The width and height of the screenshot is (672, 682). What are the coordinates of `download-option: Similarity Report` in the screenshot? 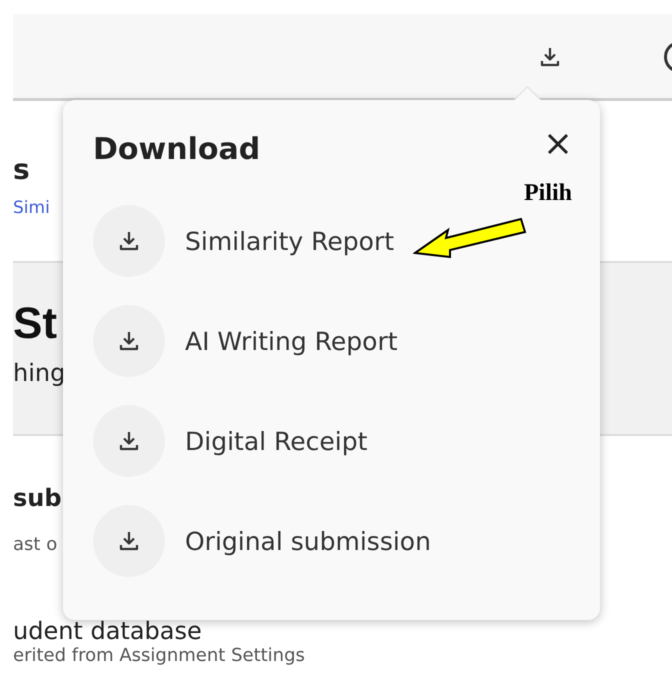 It's located at (243, 241).